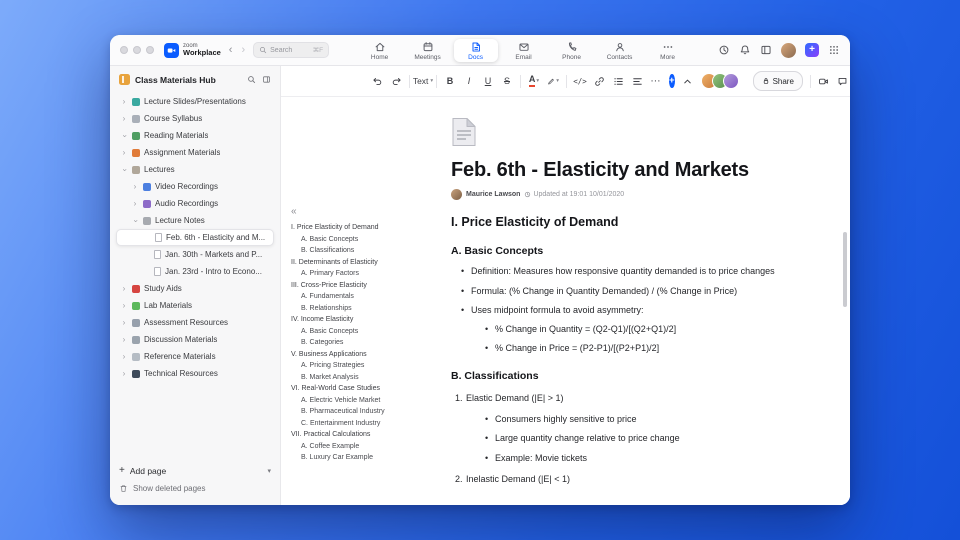  Describe the element at coordinates (824, 81) in the screenshot. I see `start-video-button` at that location.